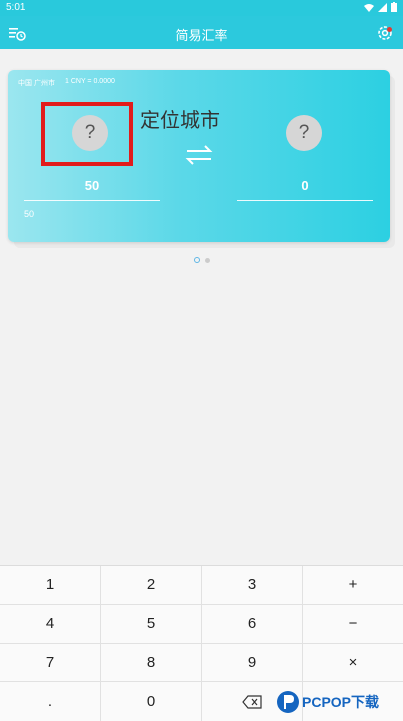  I want to click on keypad-row: 4 5 6 −, so click(201, 624).